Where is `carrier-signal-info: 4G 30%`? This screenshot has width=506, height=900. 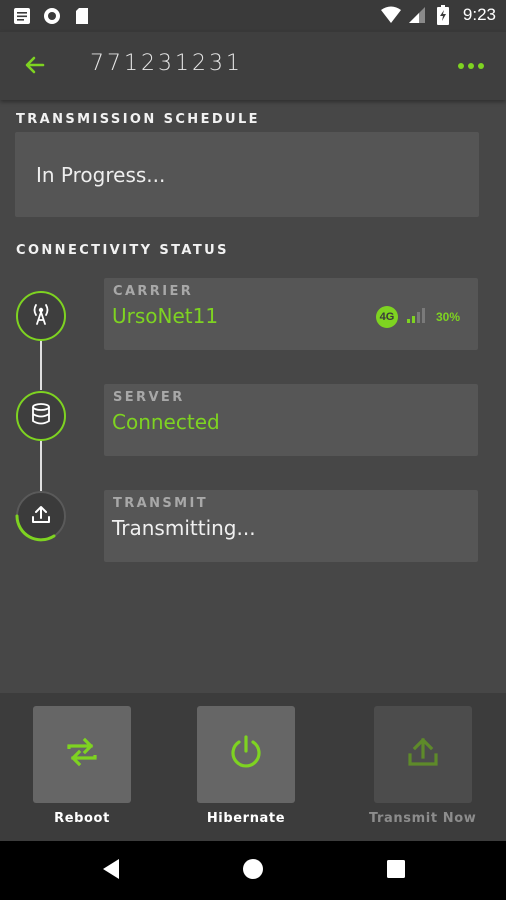
carrier-signal-info: 4G 30% is located at coordinates (417, 317).